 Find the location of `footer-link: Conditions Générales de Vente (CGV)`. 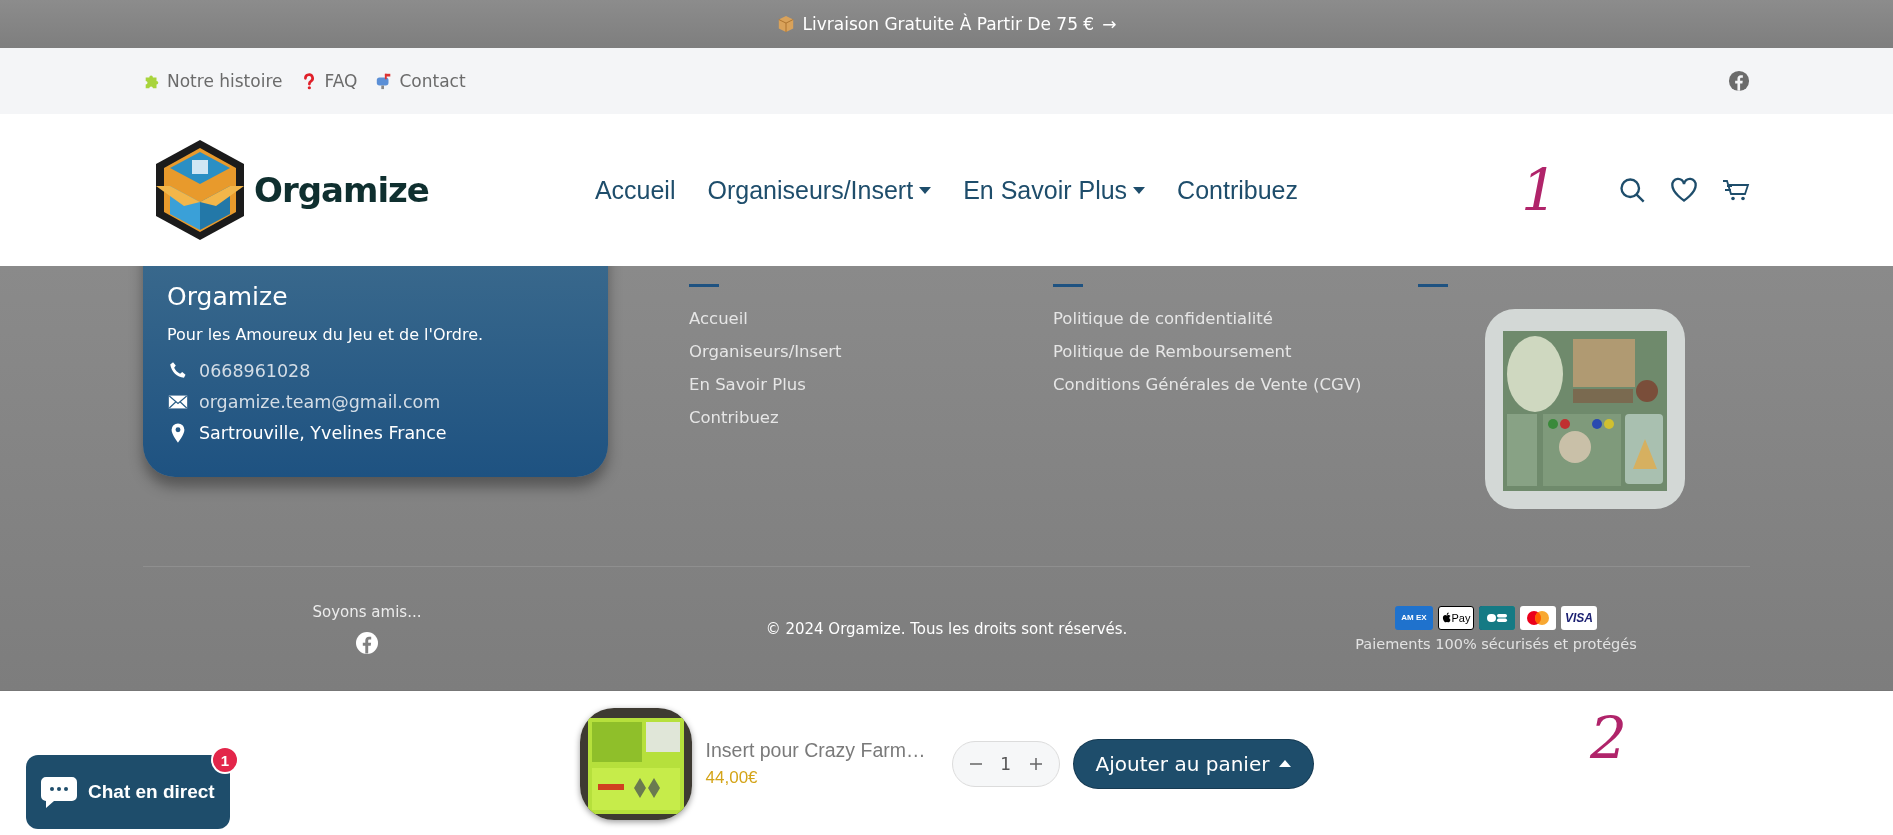

footer-link: Conditions Générales de Vente (CGV) is located at coordinates (1235, 384).